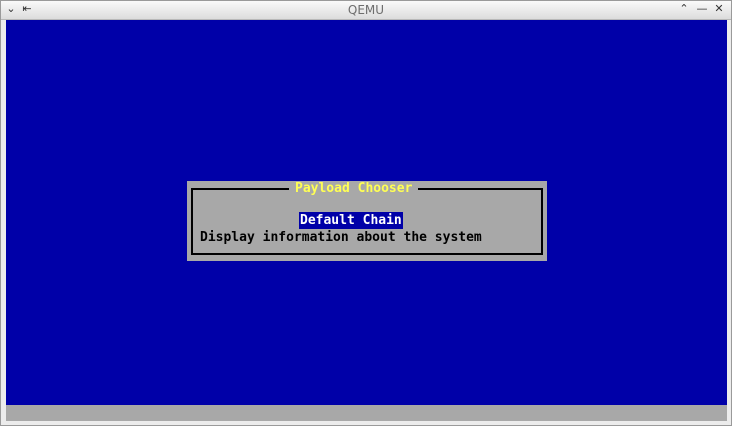  Describe the element at coordinates (684, 9) in the screenshot. I see `chevron-up-icon: ⌃` at that location.